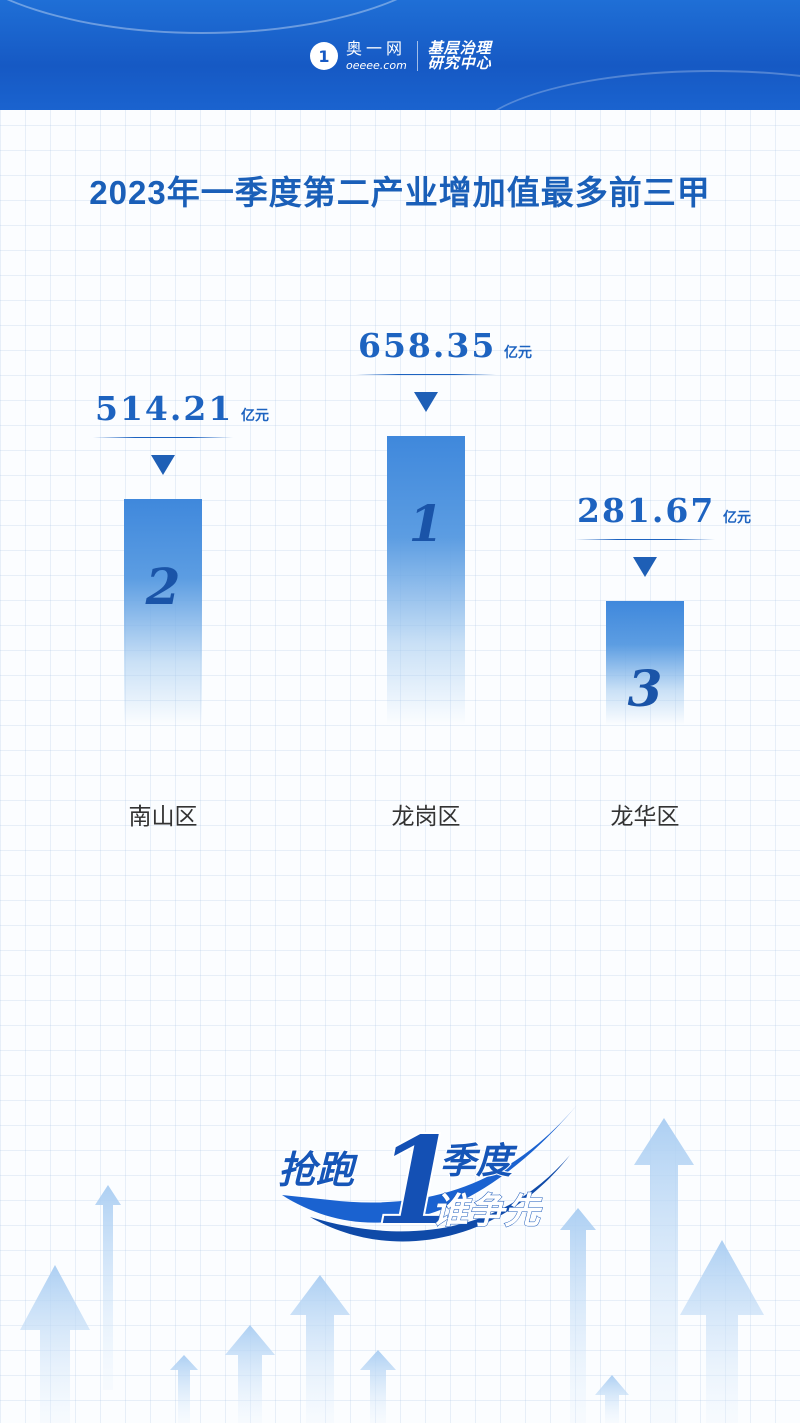  I want to click on rank-label: 1, so click(426, 523).